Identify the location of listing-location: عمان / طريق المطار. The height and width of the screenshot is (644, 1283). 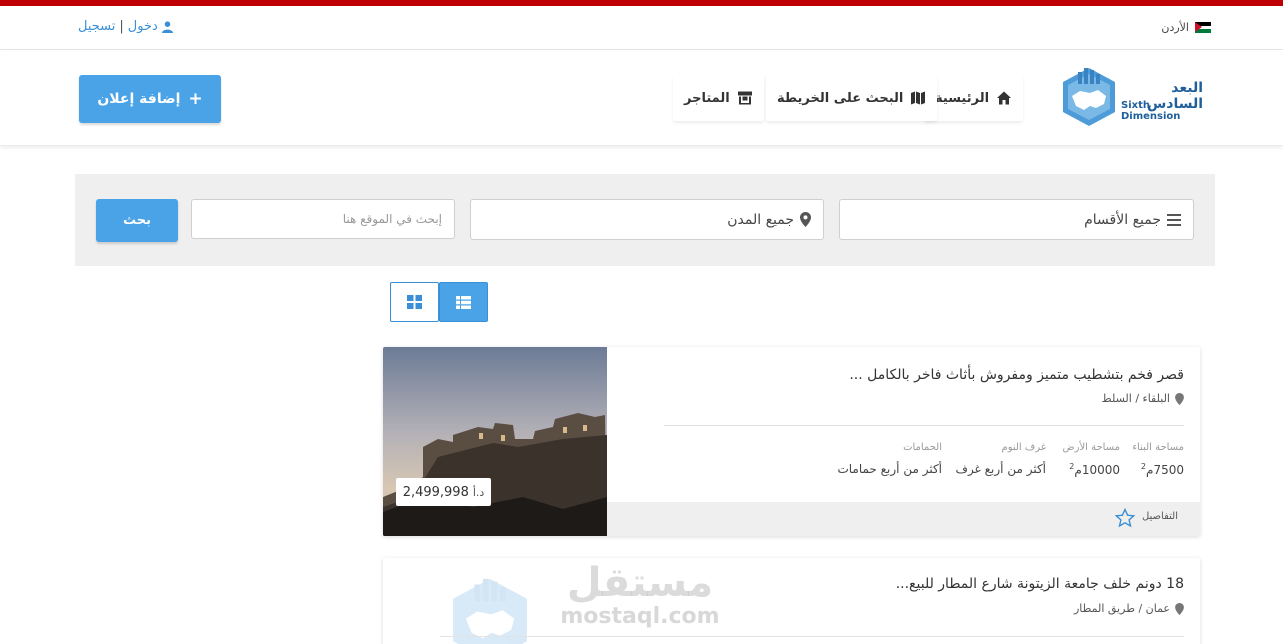
(1129, 608).